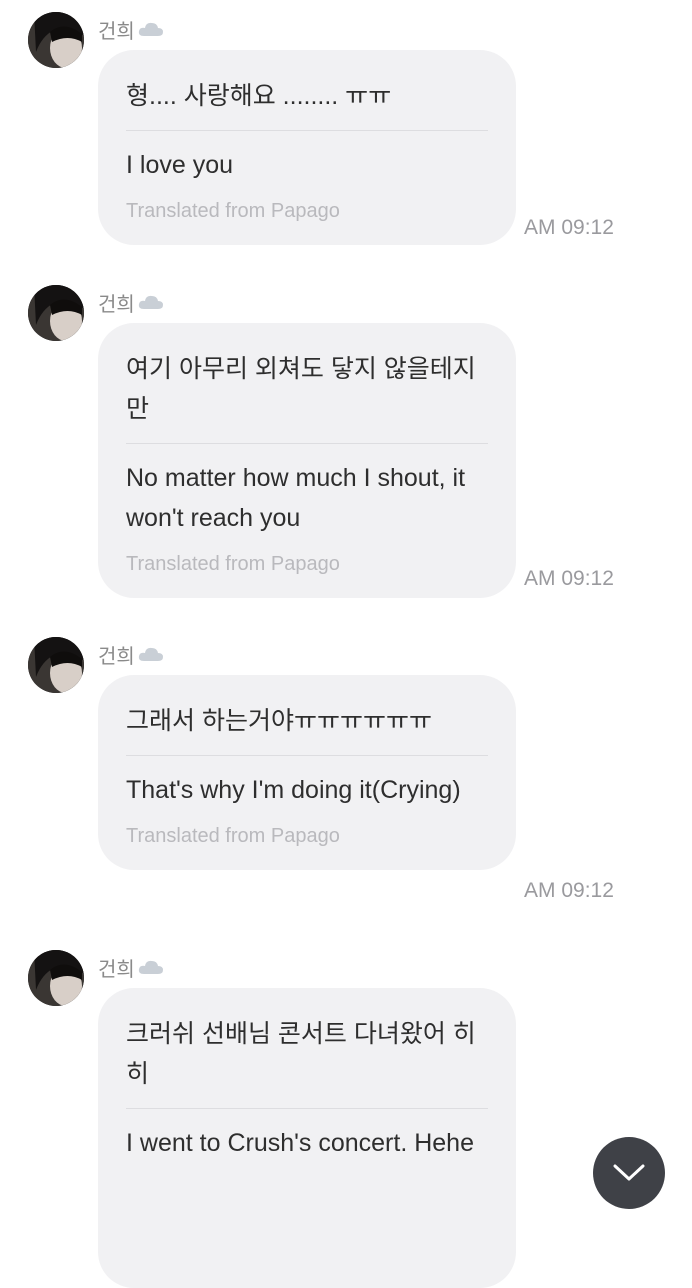 This screenshot has height=1288, width=692. I want to click on translated-text: I love you, so click(180, 165).